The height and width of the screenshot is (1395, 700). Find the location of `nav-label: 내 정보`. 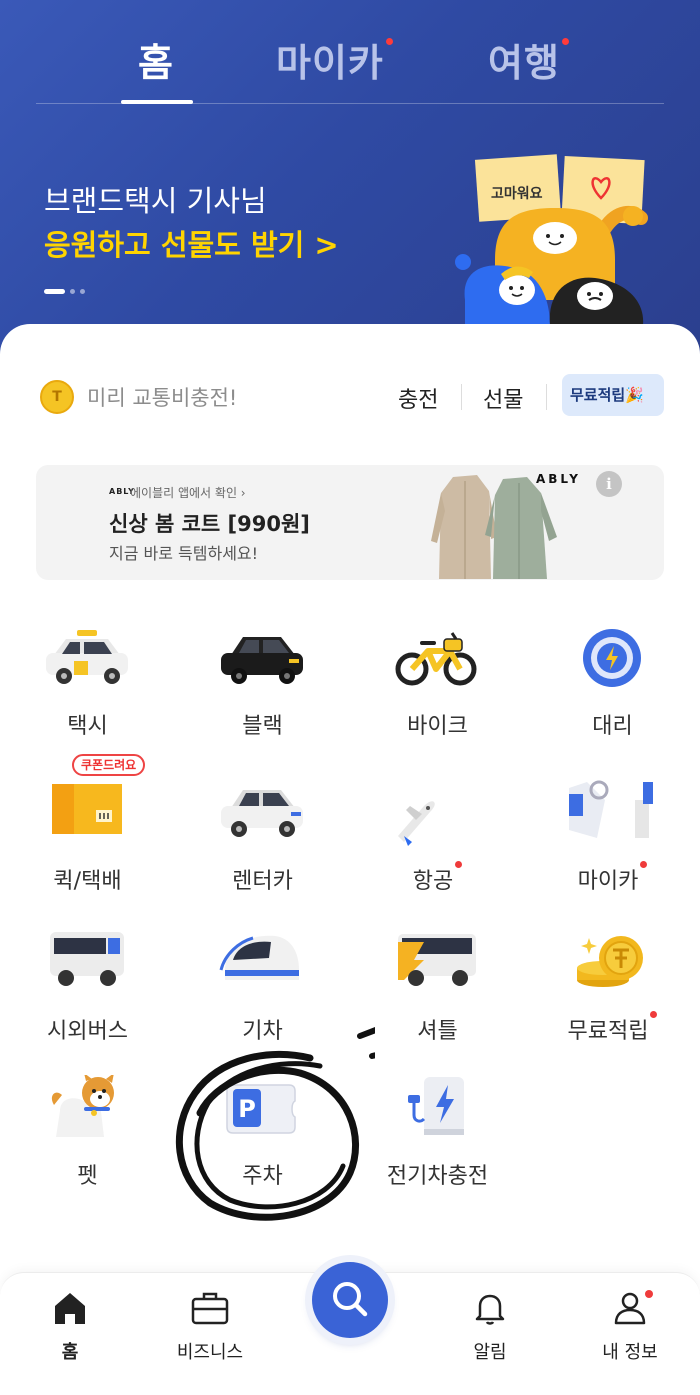

nav-label: 내 정보 is located at coordinates (630, 1352).